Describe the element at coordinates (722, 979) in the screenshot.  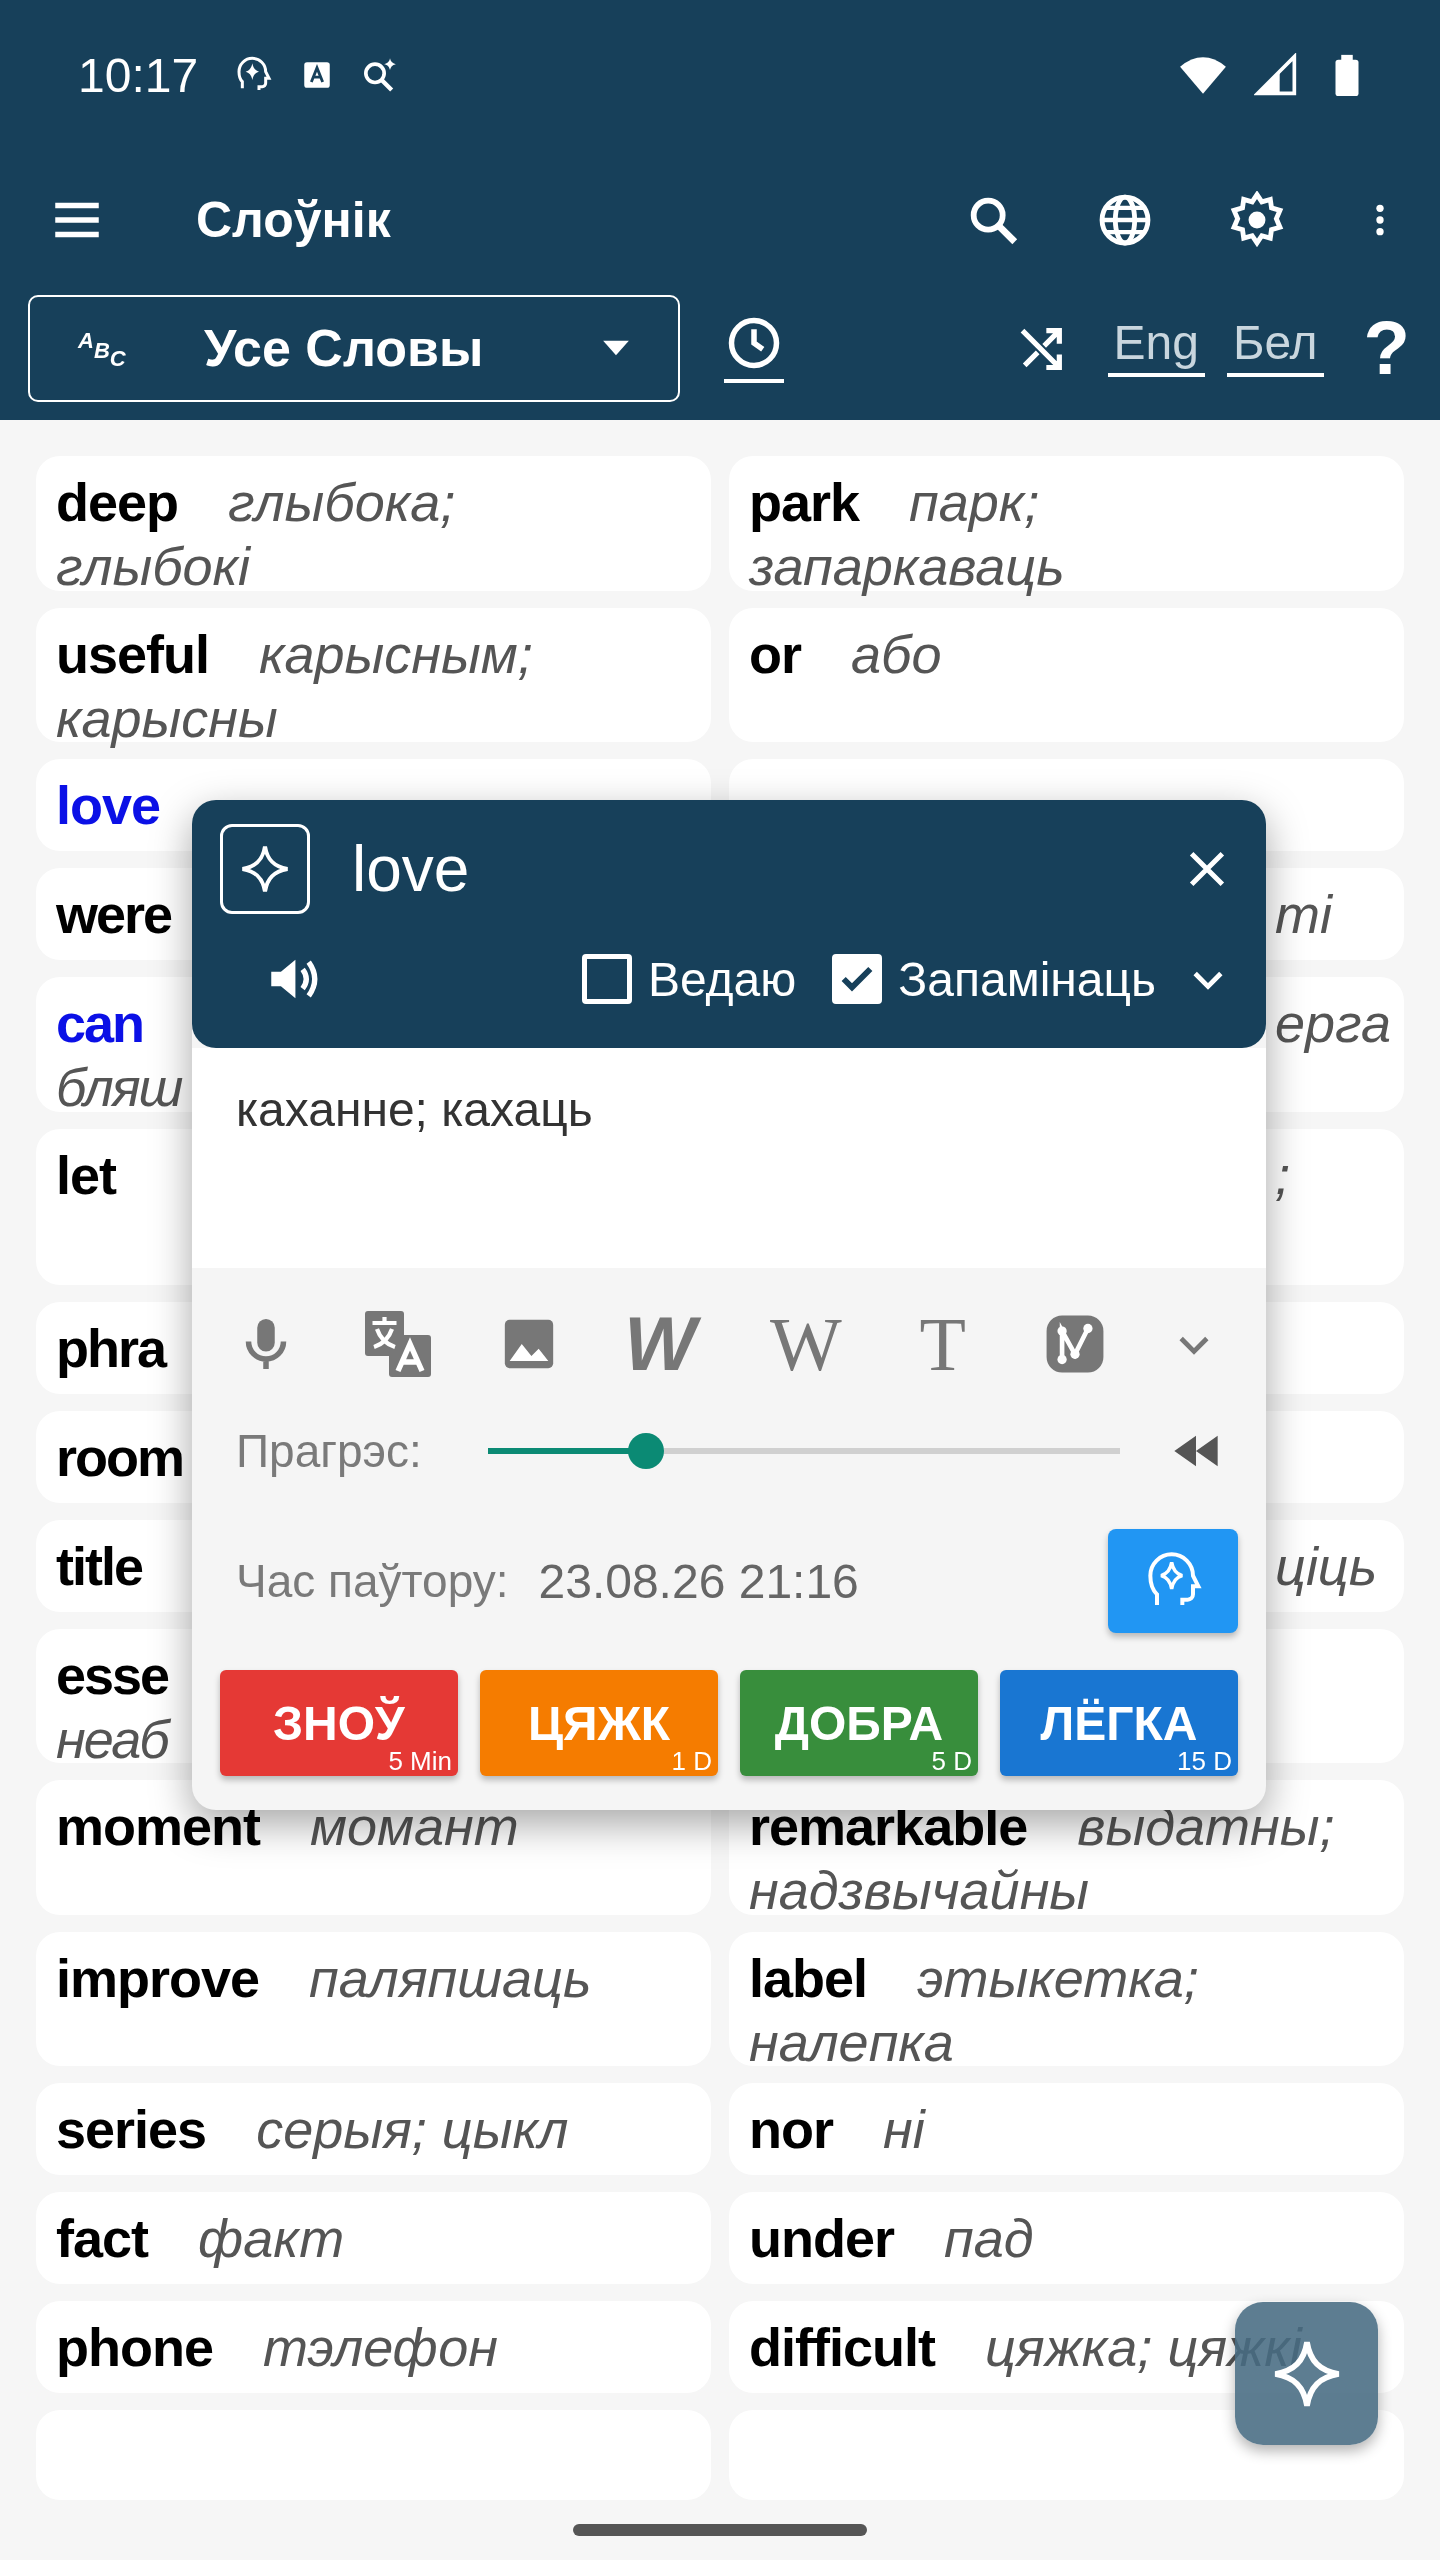
I see `checkbox-label: Ведаю` at that location.